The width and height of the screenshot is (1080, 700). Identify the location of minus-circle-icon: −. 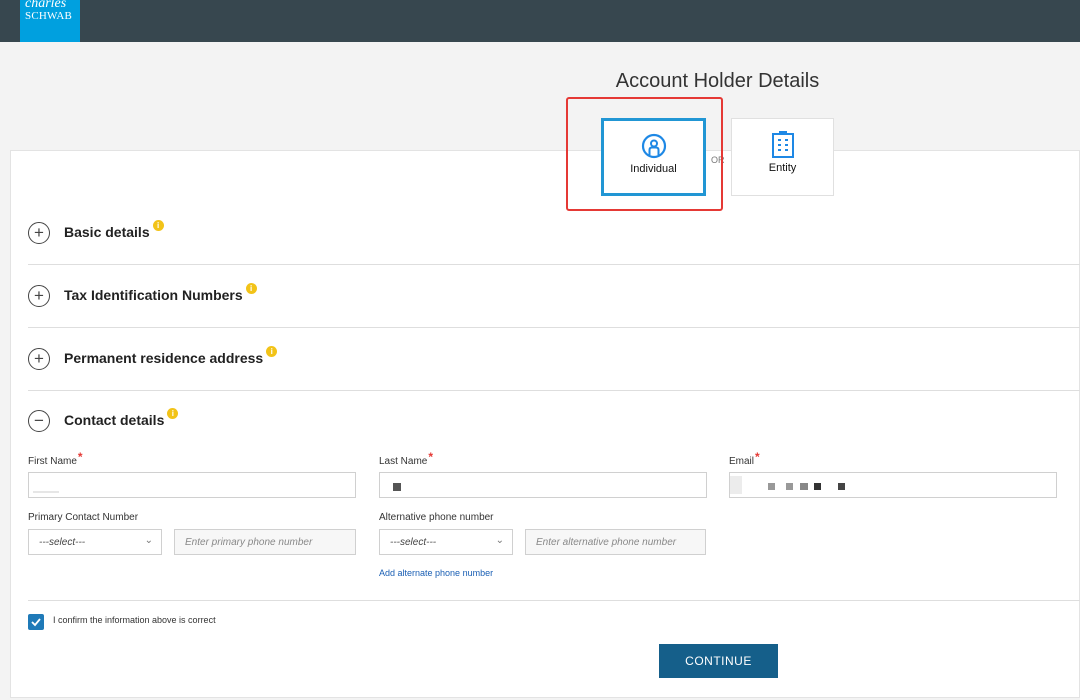
(39, 421).